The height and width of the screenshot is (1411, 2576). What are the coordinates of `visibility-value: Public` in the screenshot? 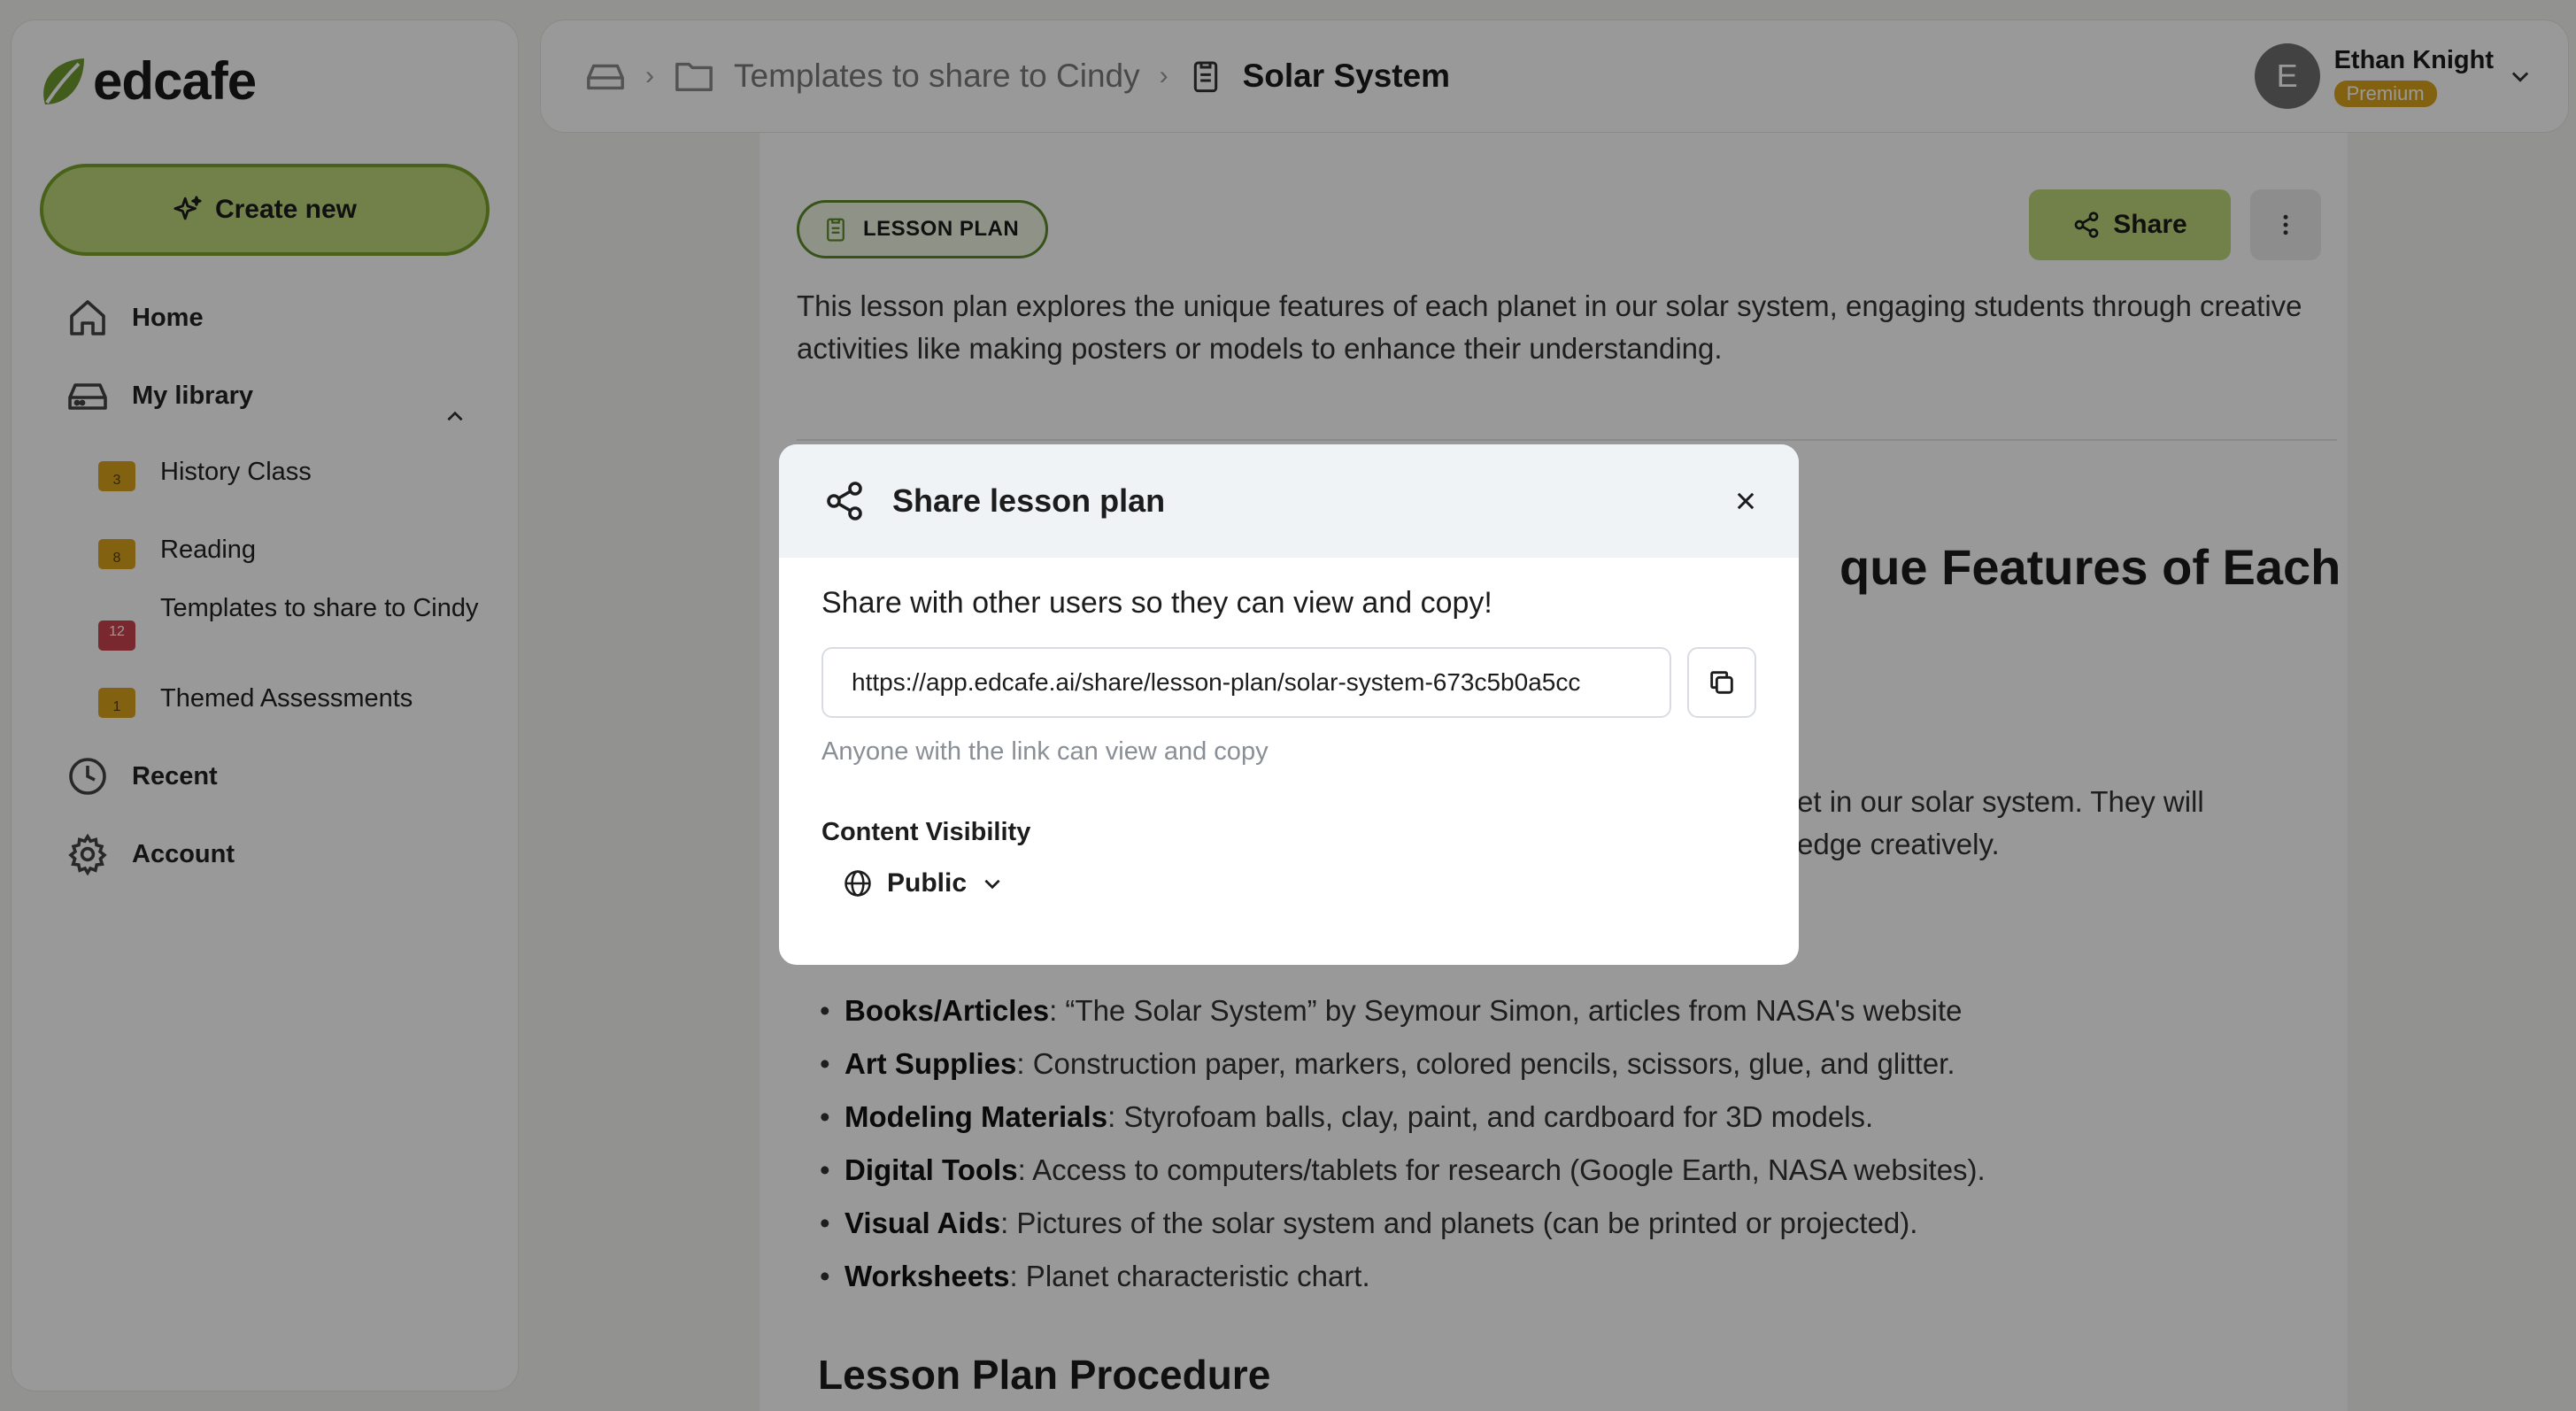 It's located at (927, 883).